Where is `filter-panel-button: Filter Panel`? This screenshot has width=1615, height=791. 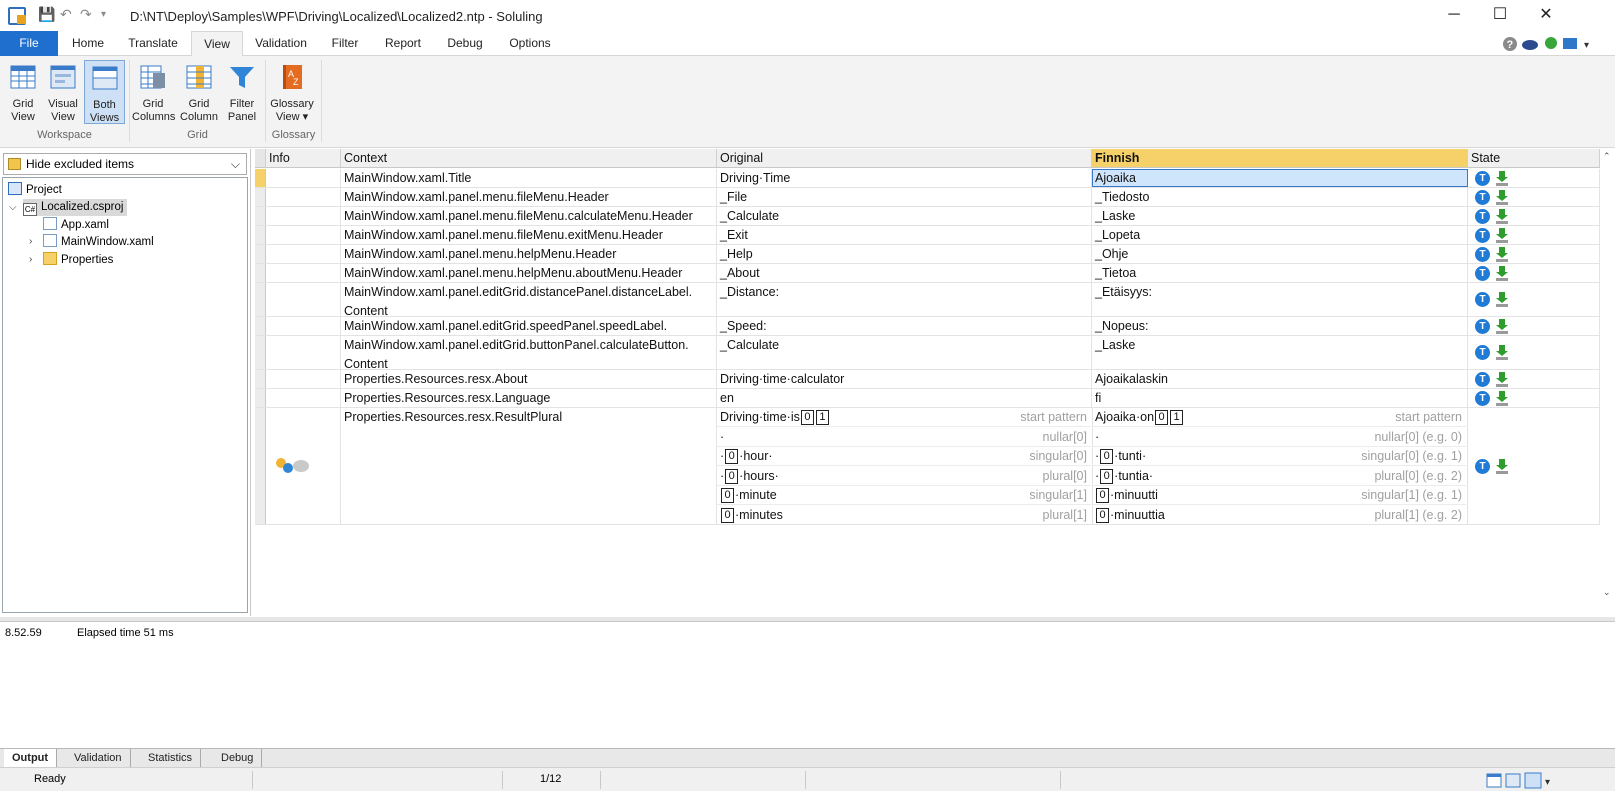 filter-panel-button: Filter Panel is located at coordinates (242, 92).